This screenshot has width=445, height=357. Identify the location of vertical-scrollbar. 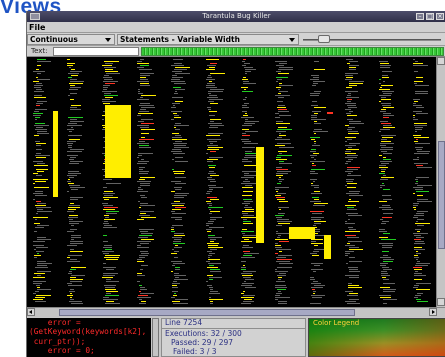
(440, 182).